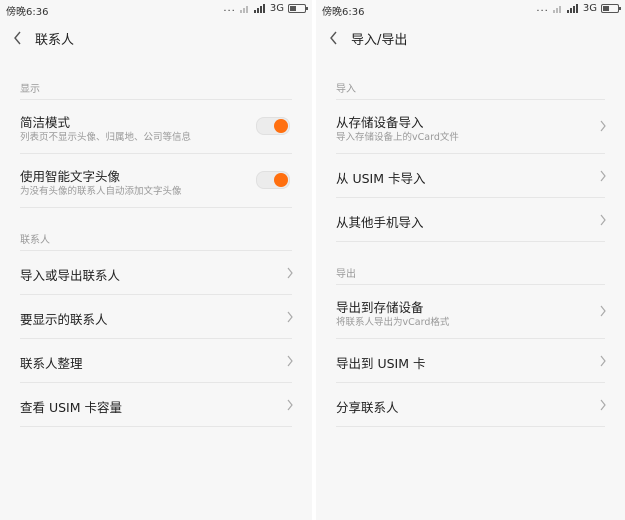  I want to click on section-header-export: 导出, so click(346, 274).